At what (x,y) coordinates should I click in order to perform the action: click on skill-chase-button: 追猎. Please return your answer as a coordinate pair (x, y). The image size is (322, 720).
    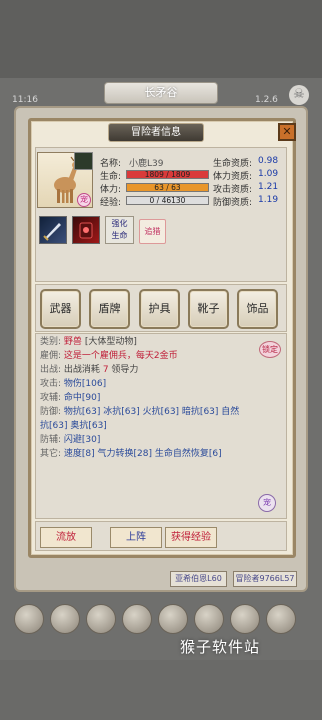
    Looking at the image, I should click on (152, 231).